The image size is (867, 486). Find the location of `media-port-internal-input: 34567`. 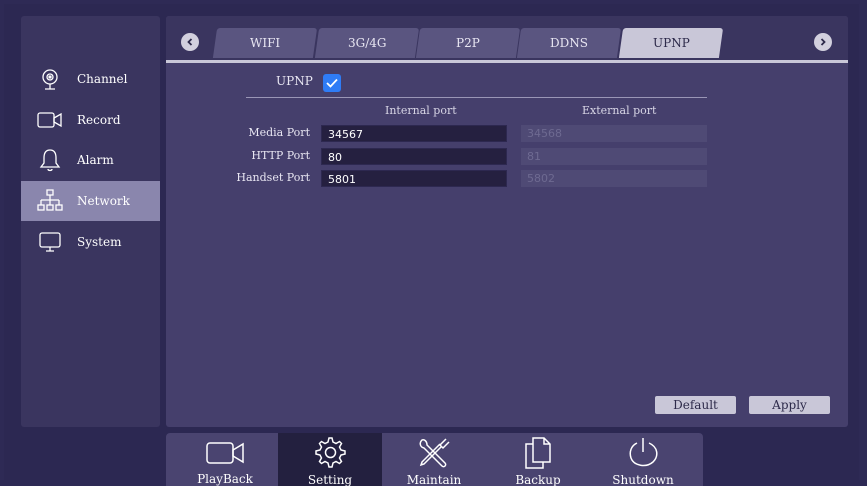

media-port-internal-input: 34567 is located at coordinates (414, 133).